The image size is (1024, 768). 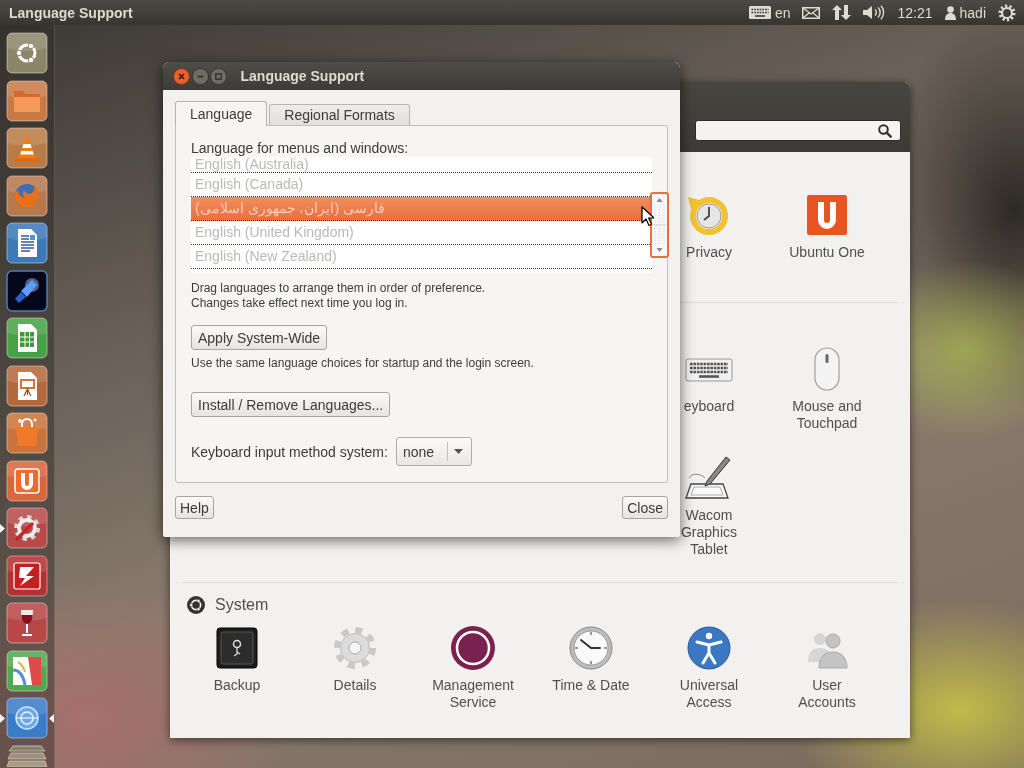 I want to click on tab: Regional Formats, so click(x=339, y=114).